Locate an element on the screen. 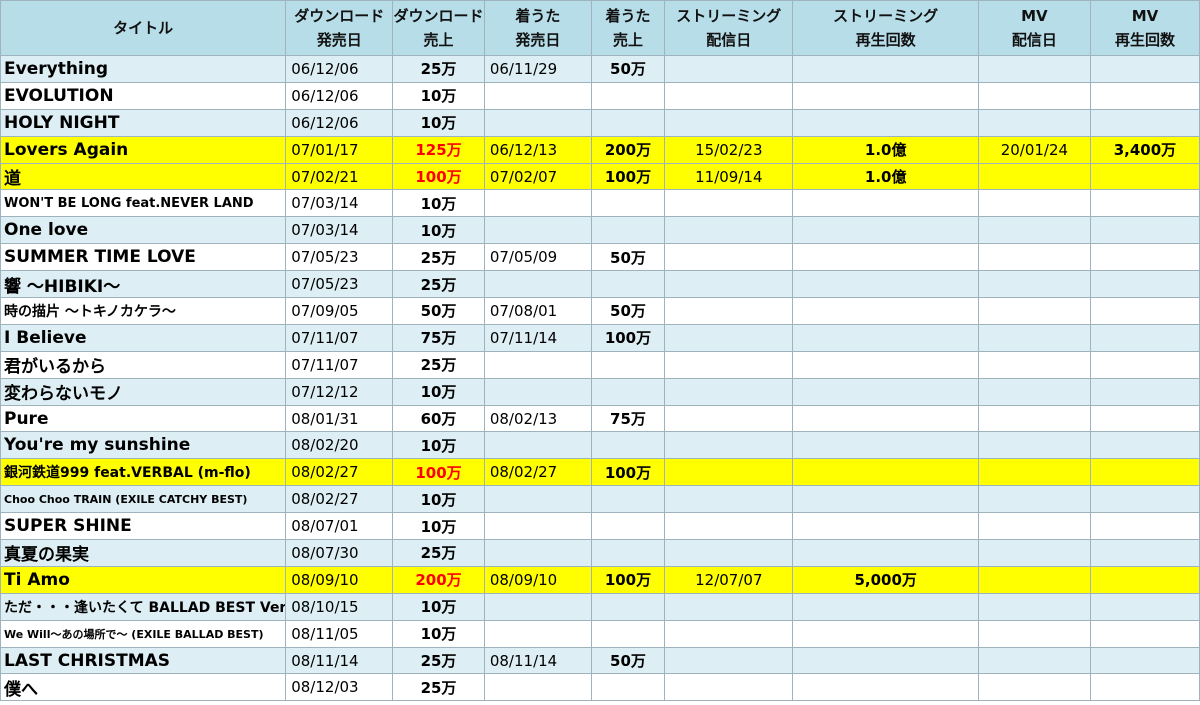 This screenshot has width=1200, height=705. cell-dl-sales: 50万 is located at coordinates (438, 311).